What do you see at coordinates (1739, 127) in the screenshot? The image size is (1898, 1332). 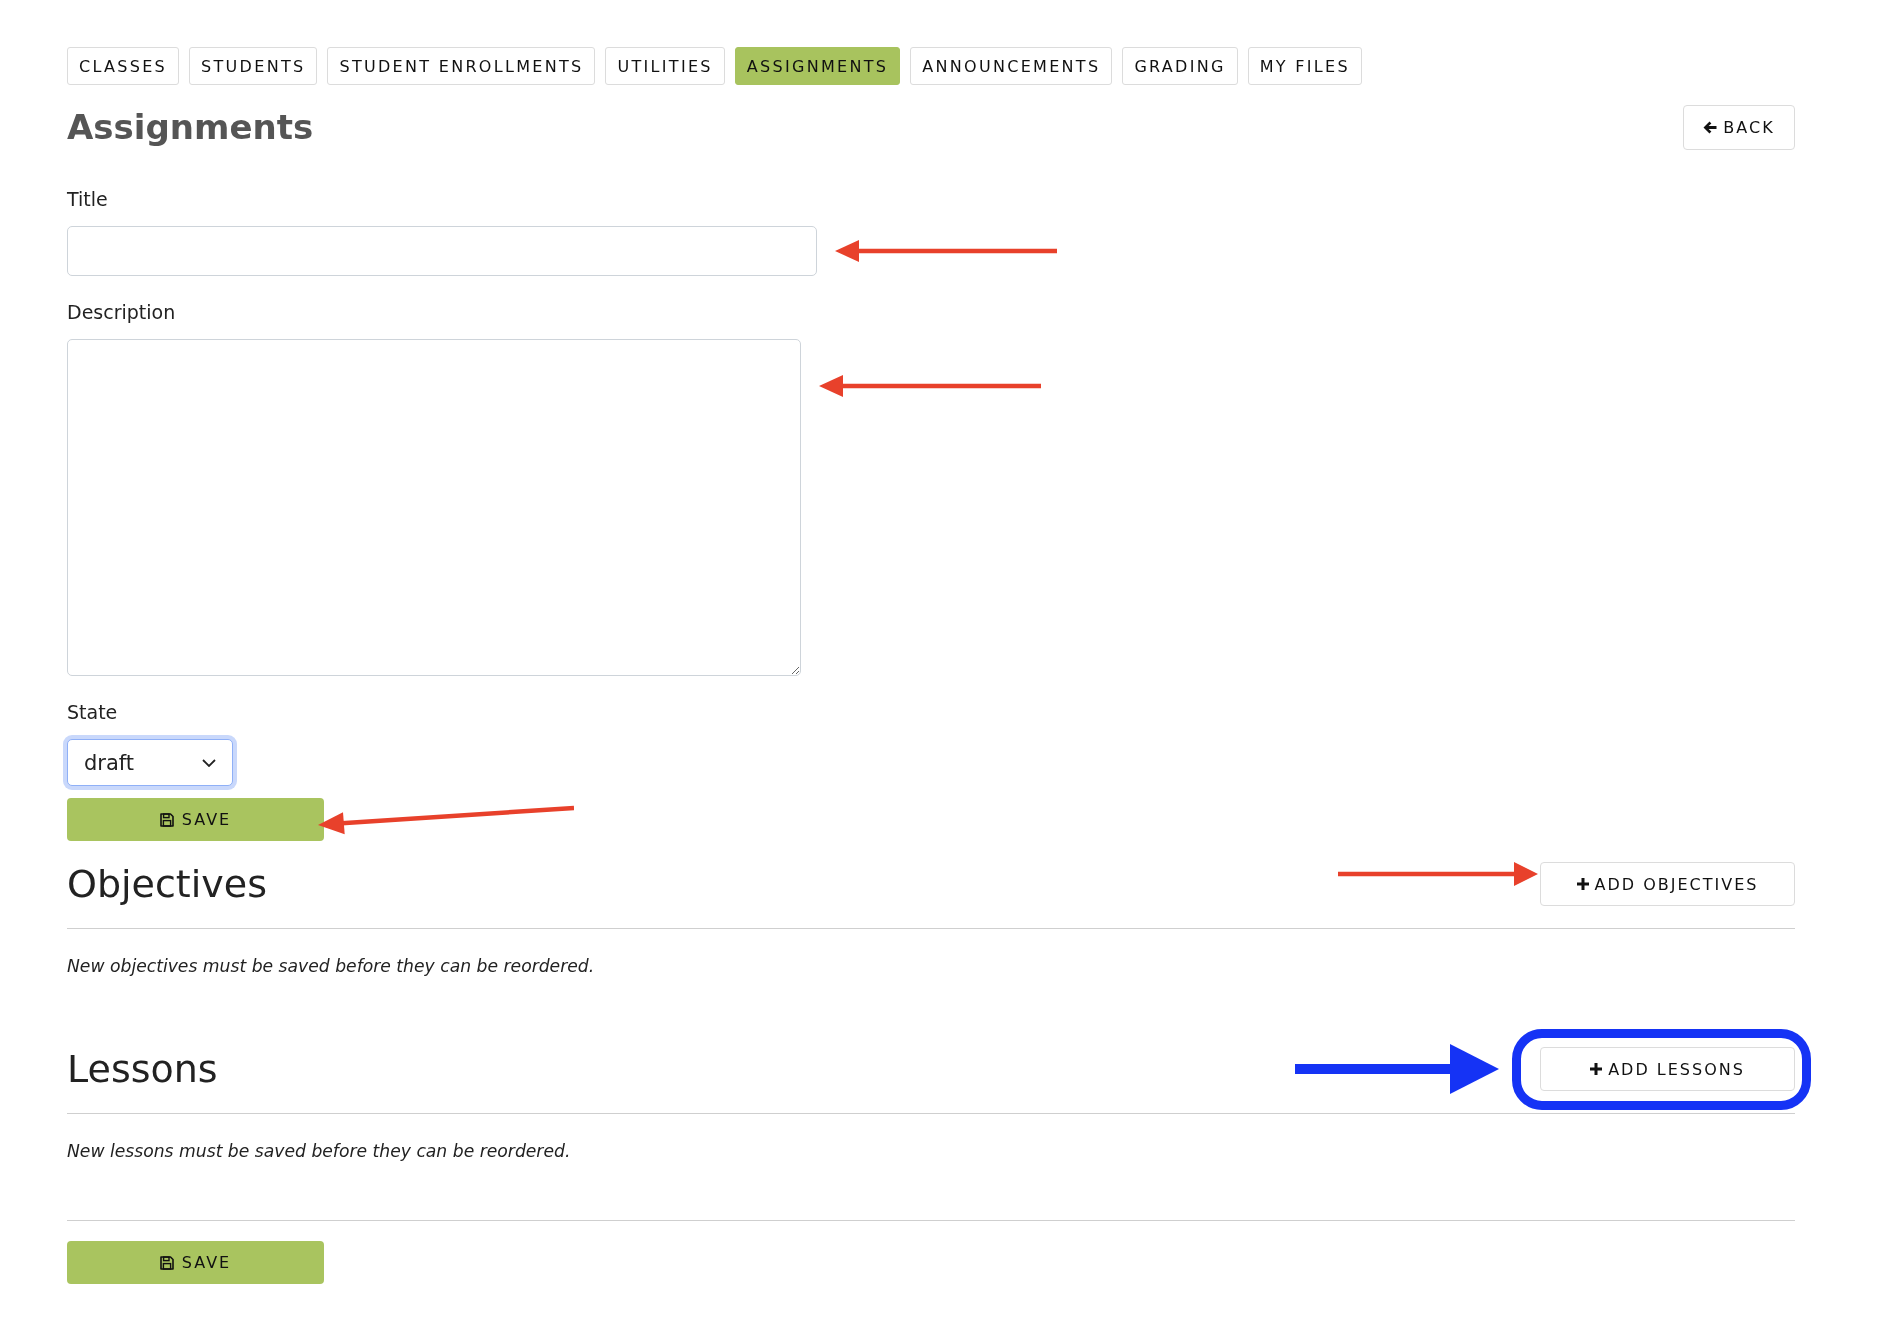 I see `back-button: BACK` at bounding box center [1739, 127].